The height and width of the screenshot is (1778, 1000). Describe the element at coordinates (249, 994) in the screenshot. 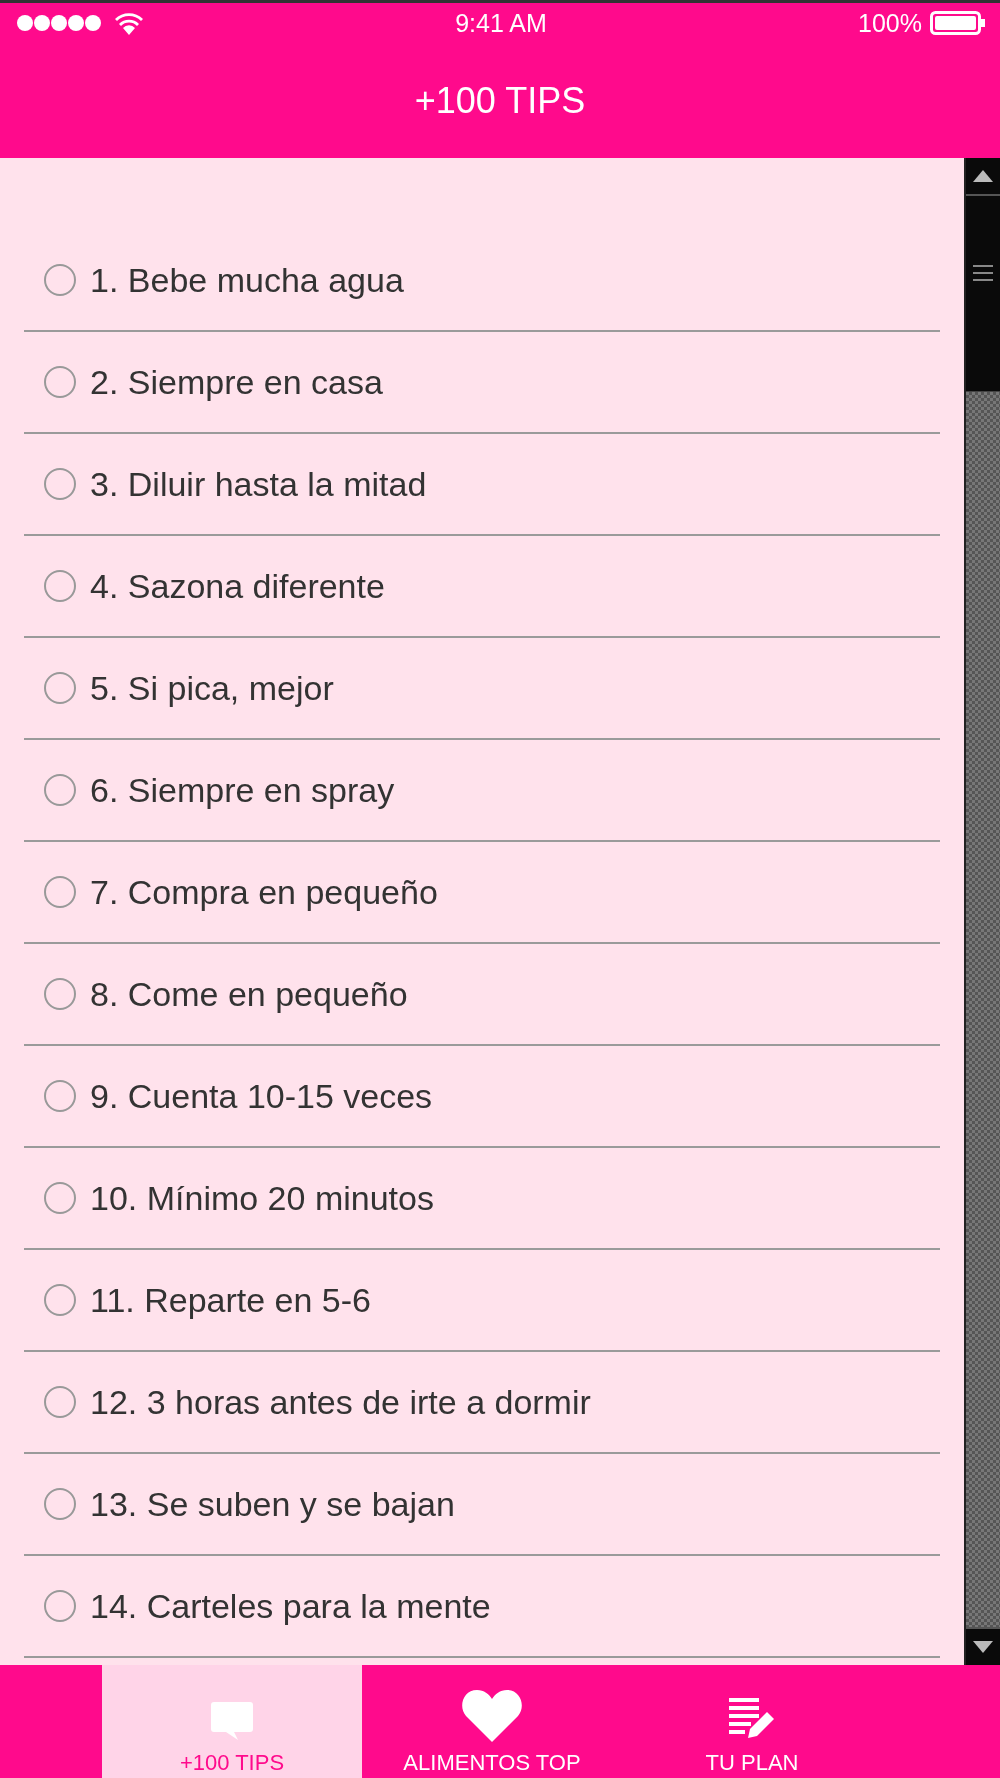

I see `tip-label: 8. Come en pequeño` at that location.